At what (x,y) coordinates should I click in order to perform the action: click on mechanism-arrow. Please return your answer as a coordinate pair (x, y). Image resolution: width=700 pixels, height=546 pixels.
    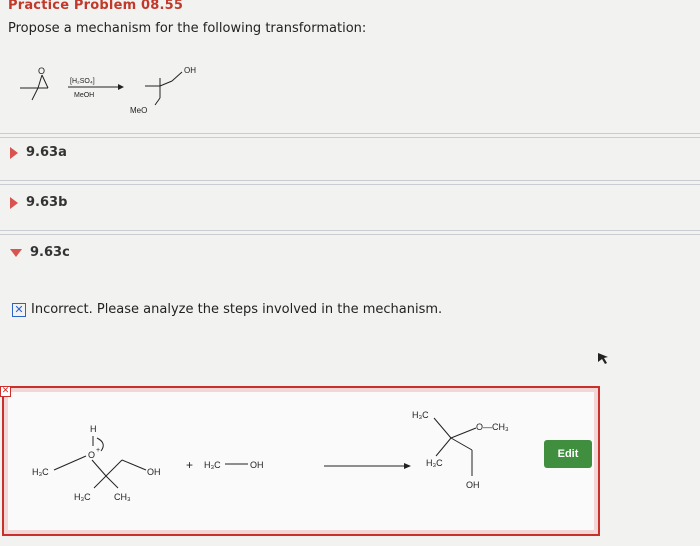
    Looking at the image, I should click on (367, 466).